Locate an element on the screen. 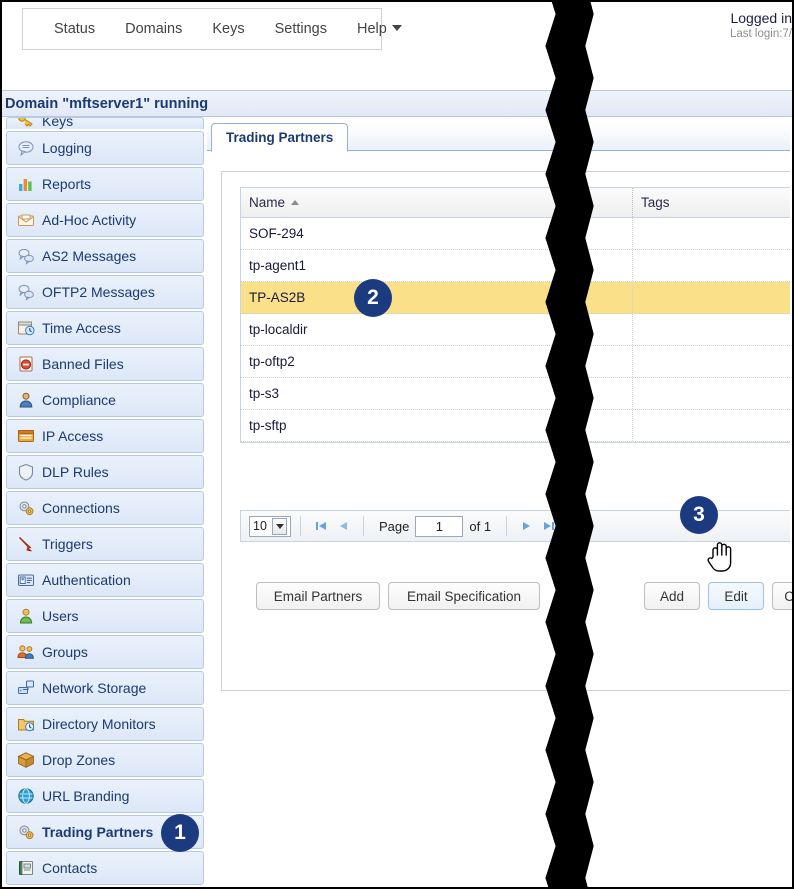  page-number-input is located at coordinates (439, 526).